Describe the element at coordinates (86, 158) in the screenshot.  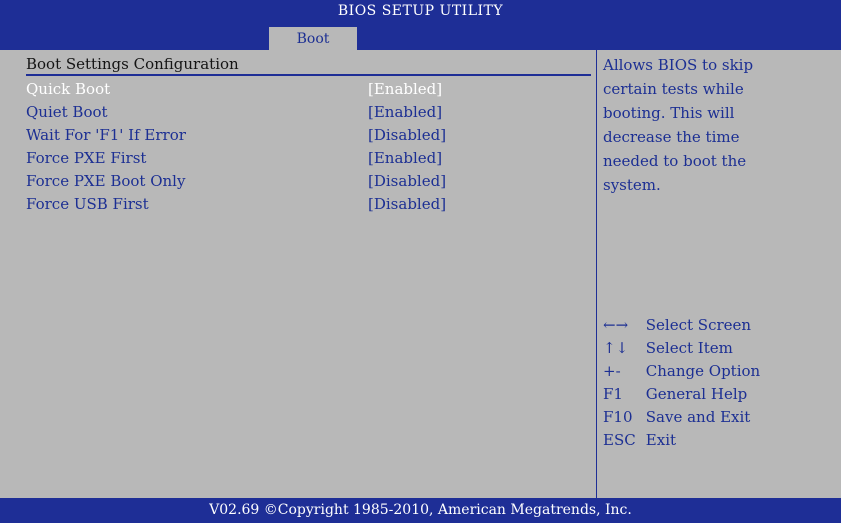
I see `setting-label: Force PXE First` at that location.